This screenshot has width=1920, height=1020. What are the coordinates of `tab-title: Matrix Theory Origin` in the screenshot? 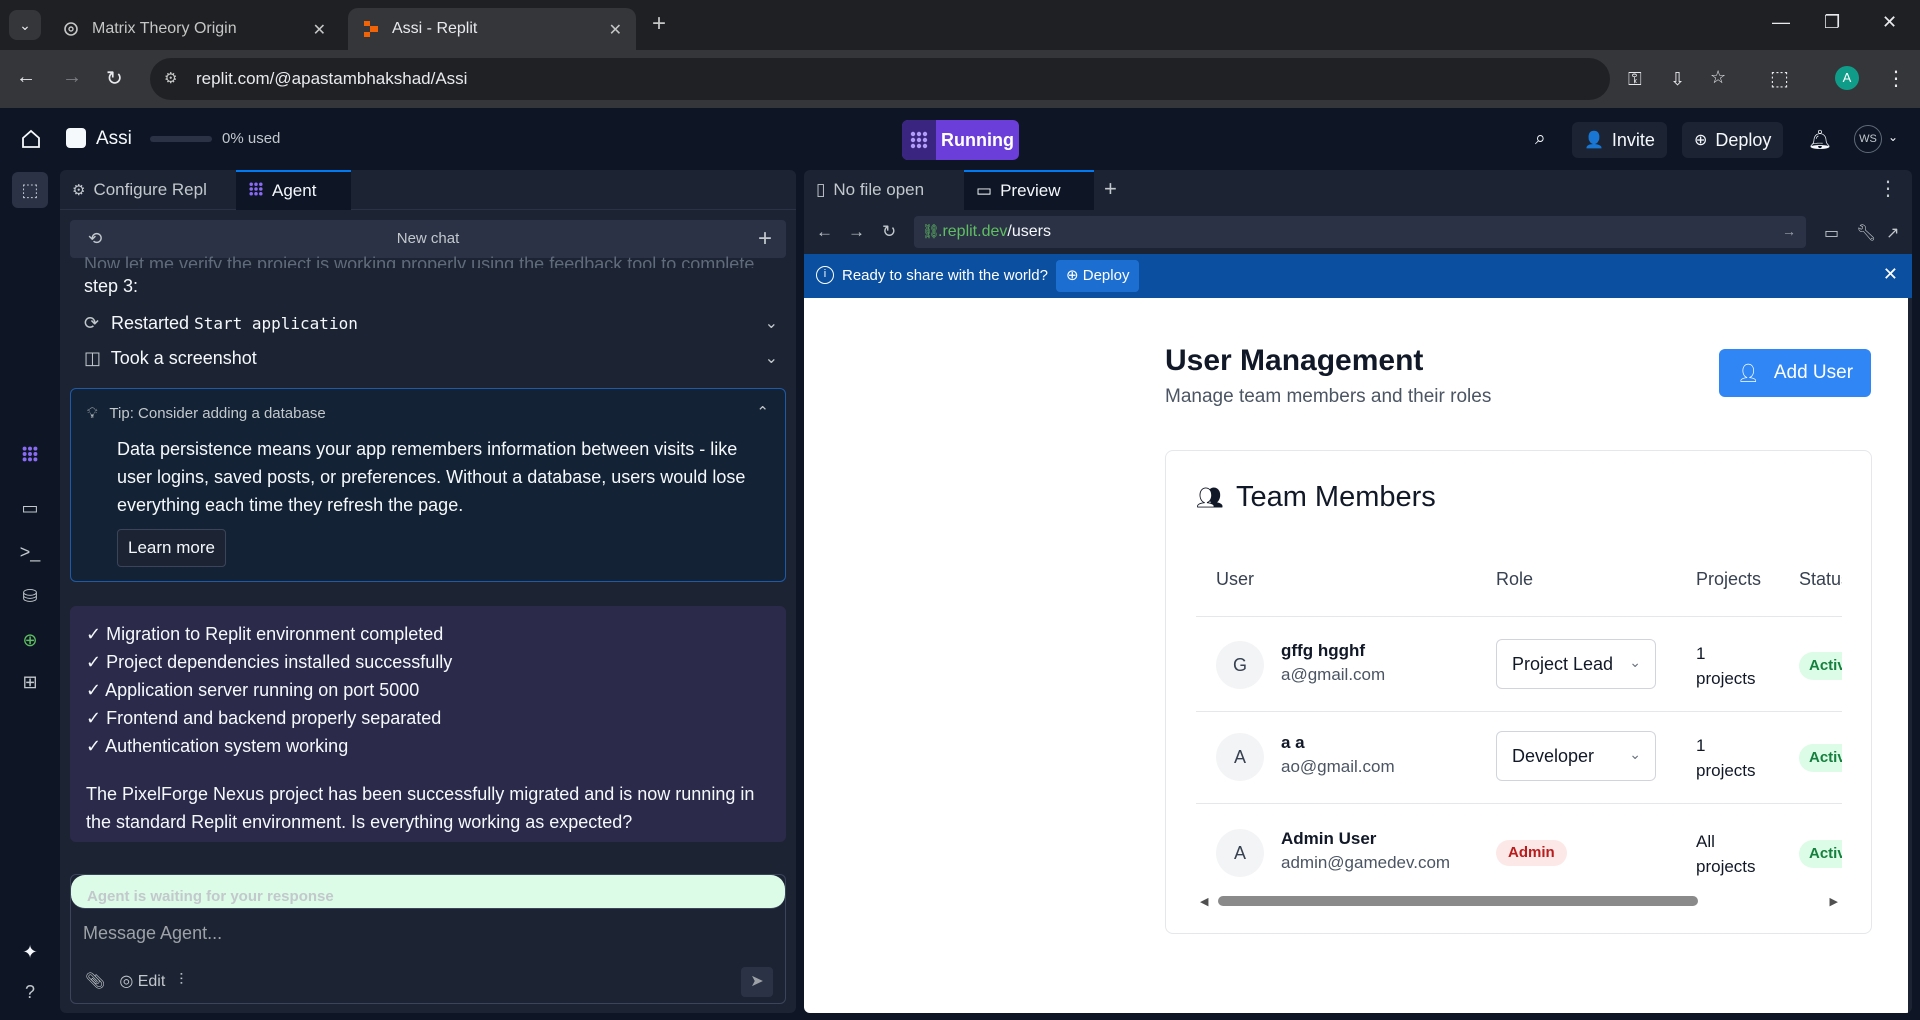 It's located at (164, 28).